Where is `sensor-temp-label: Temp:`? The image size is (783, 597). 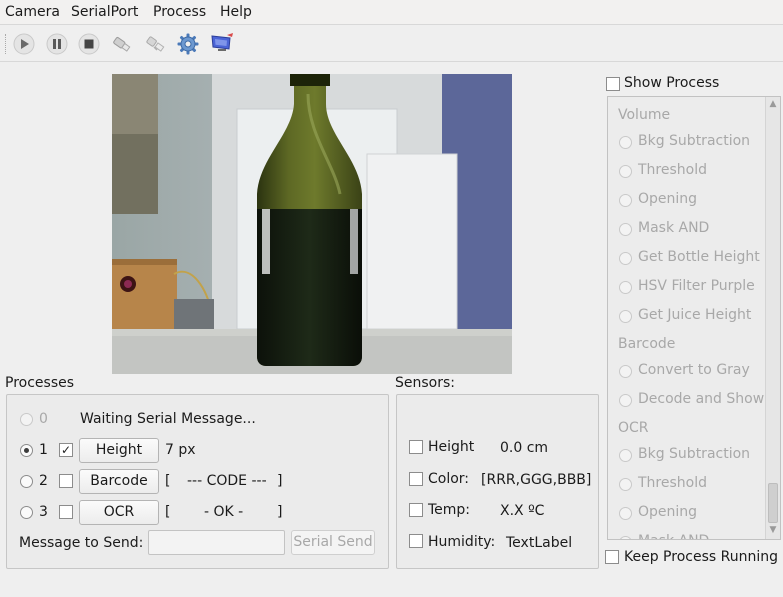
sensor-temp-label: Temp: is located at coordinates (449, 510).